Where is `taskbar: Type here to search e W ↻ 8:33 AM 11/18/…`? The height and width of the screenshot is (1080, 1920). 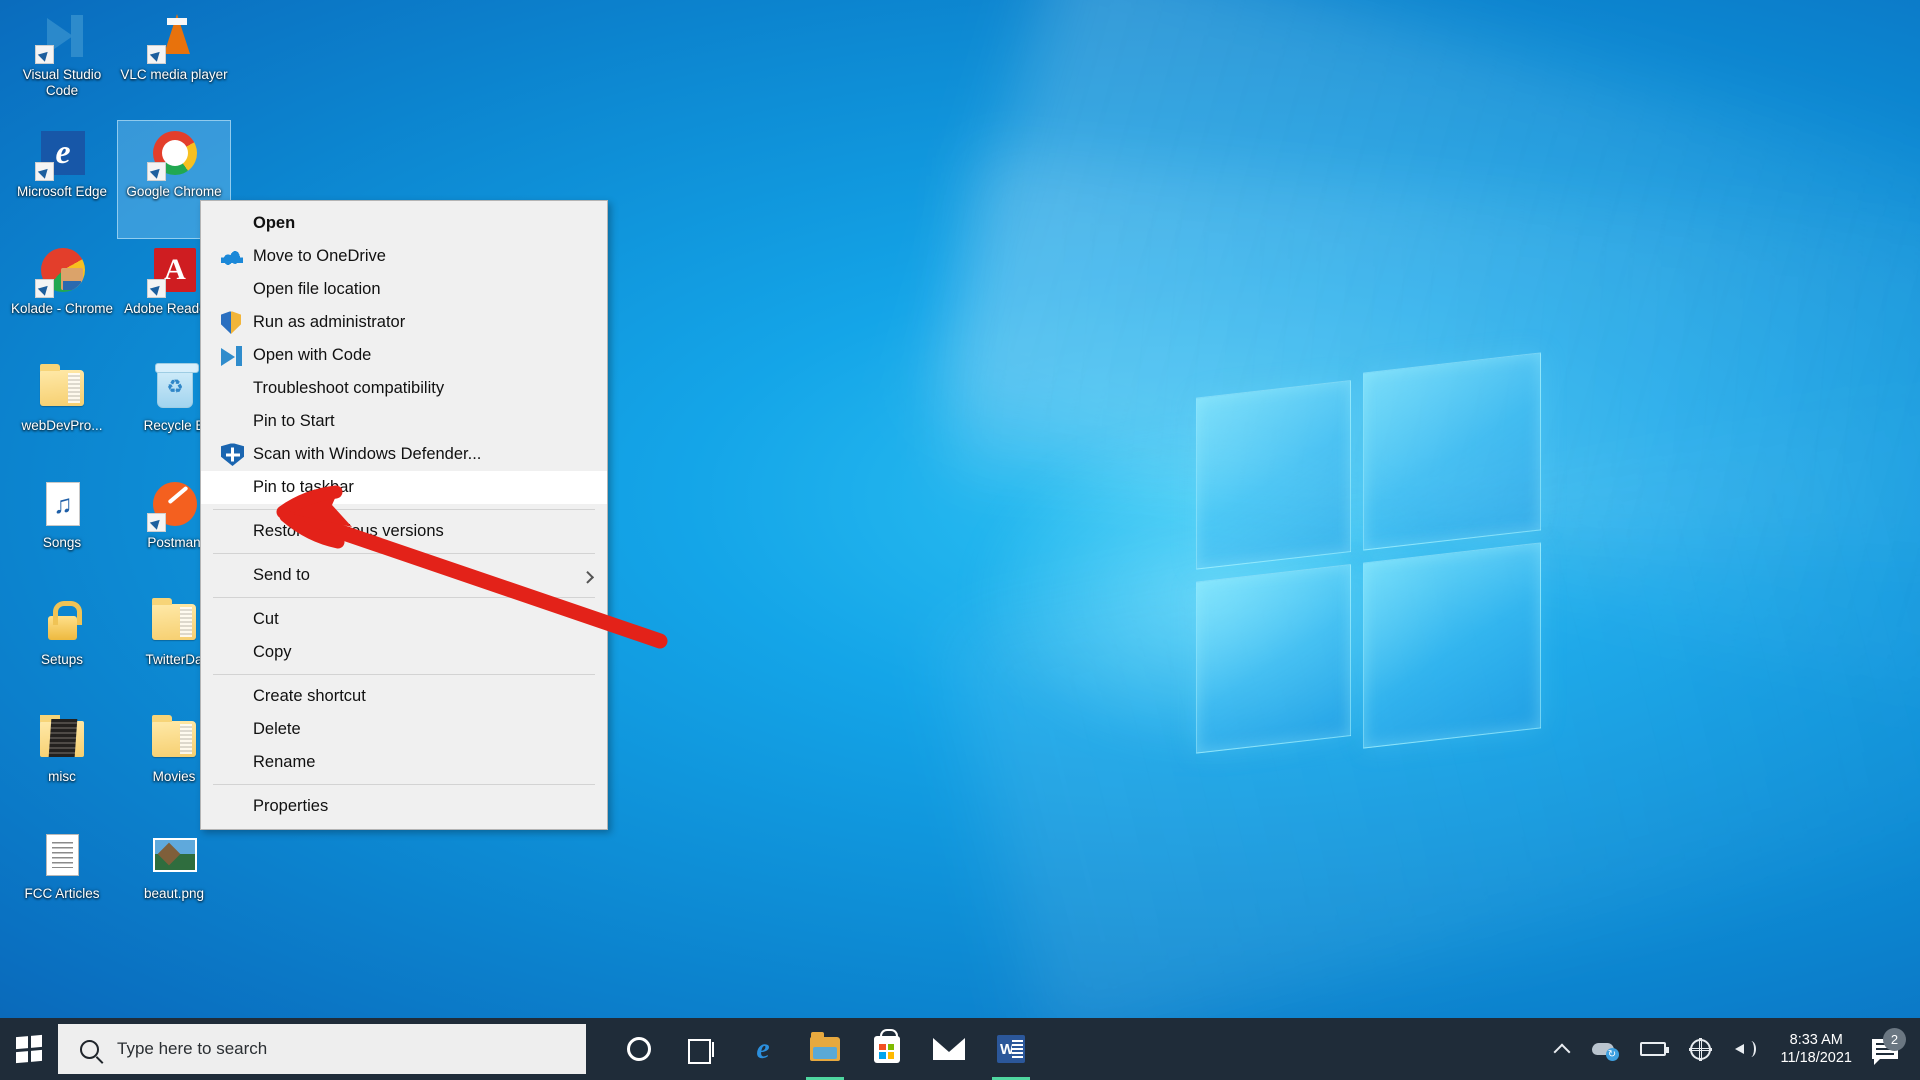 taskbar: Type here to search e W ↻ 8:33 AM 11/18/… is located at coordinates (960, 1049).